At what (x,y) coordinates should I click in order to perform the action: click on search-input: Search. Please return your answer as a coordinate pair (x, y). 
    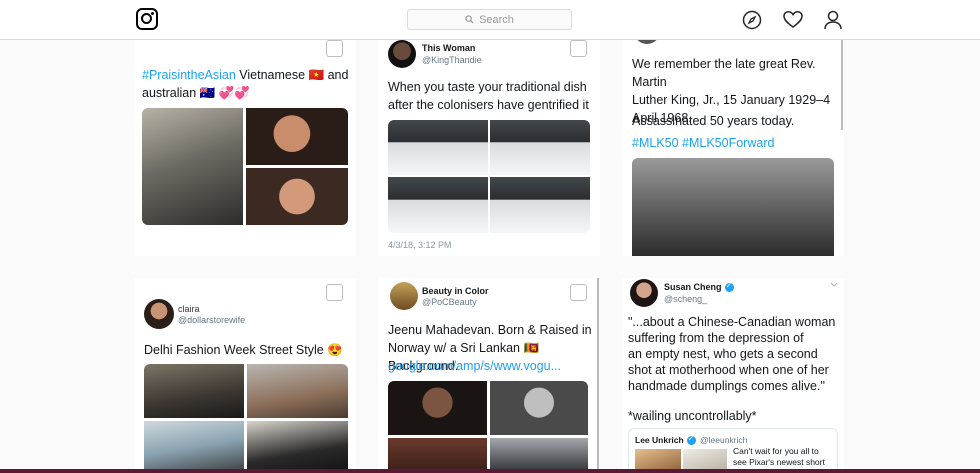
    Looking at the image, I should click on (489, 19).